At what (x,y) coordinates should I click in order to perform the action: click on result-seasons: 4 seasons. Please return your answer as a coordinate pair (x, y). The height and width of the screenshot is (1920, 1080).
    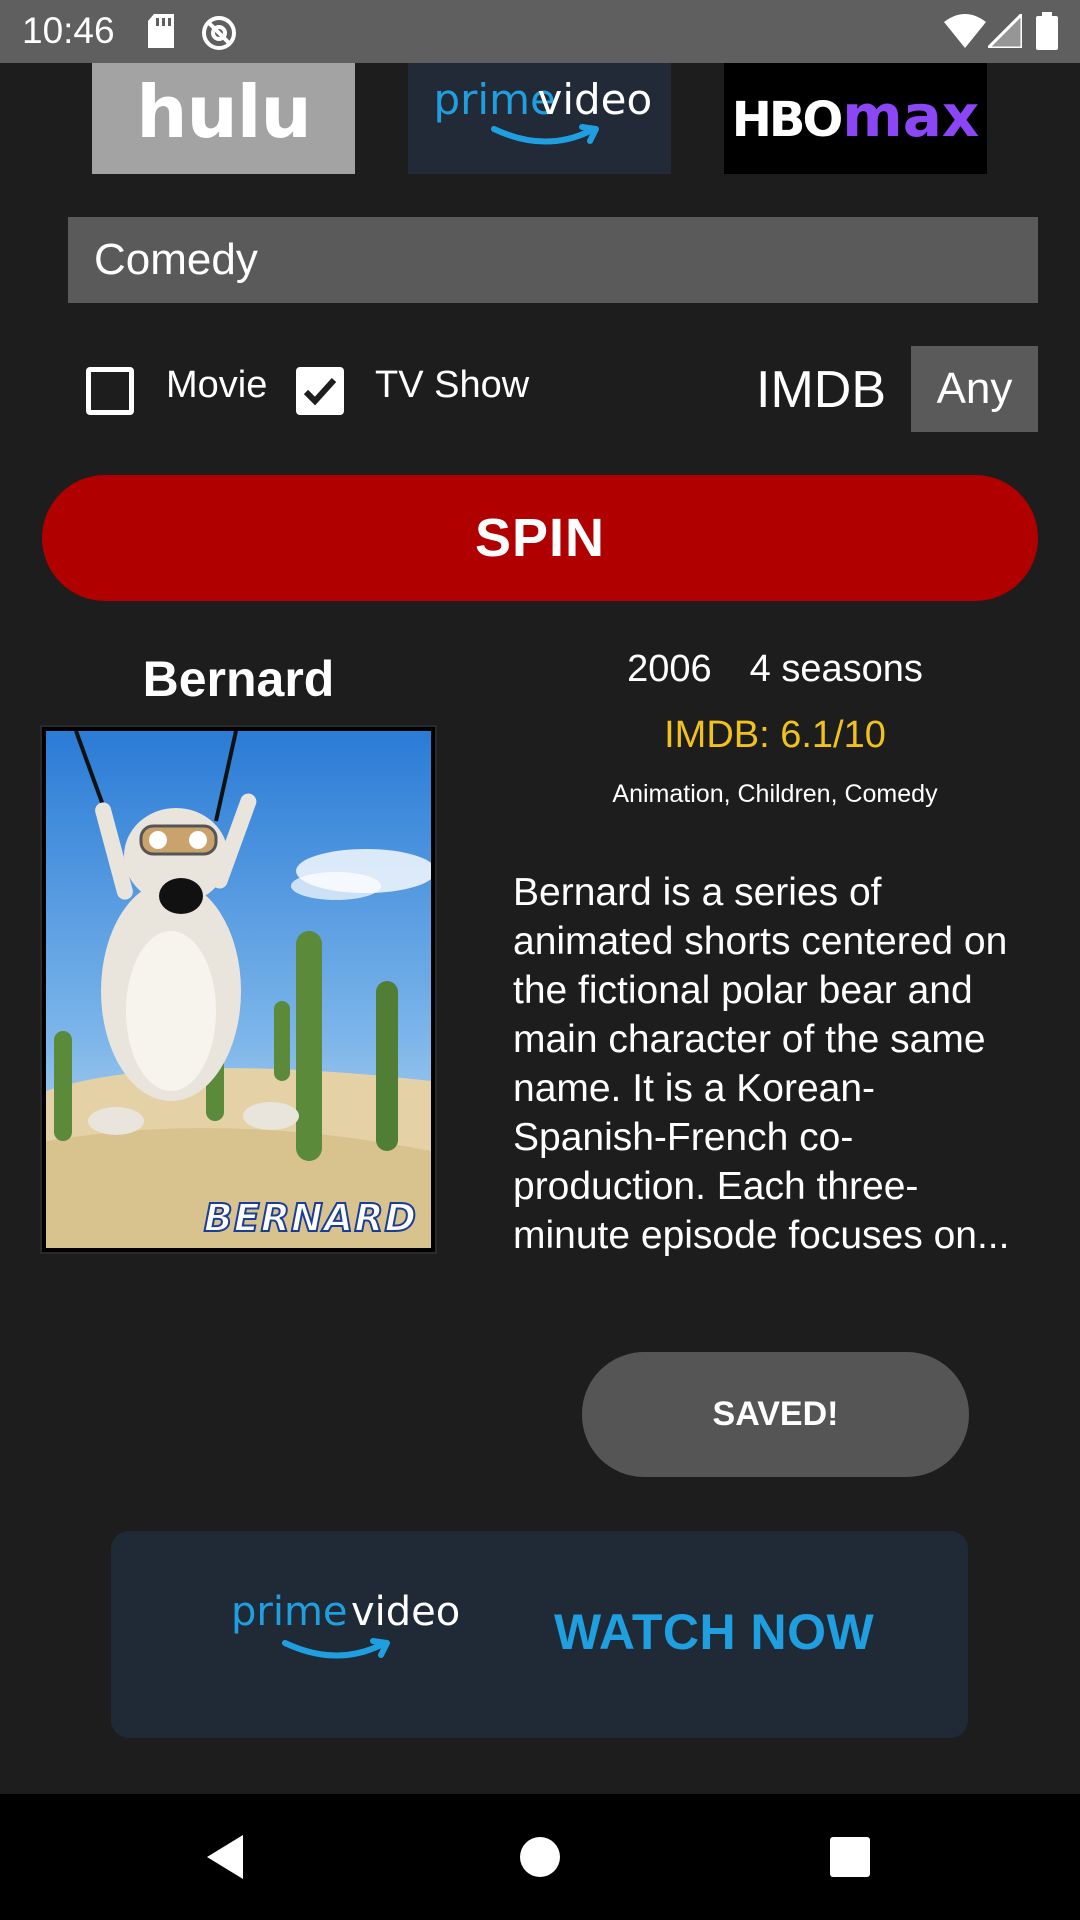
    Looking at the image, I should click on (836, 669).